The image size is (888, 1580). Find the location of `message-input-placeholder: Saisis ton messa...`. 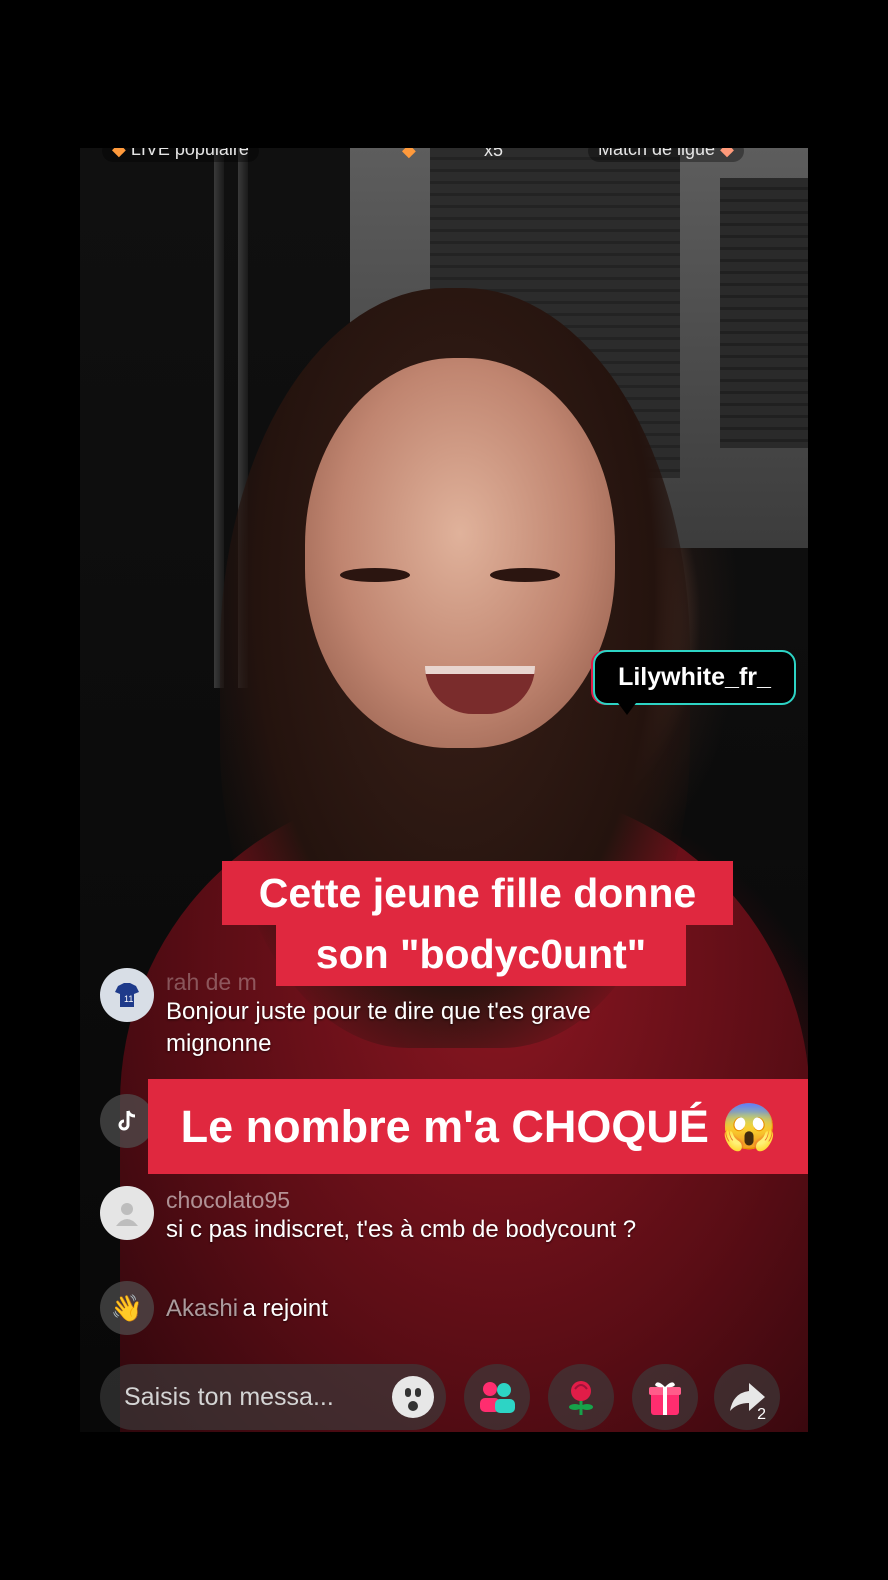

message-input-placeholder: Saisis ton messa... is located at coordinates (229, 1396).